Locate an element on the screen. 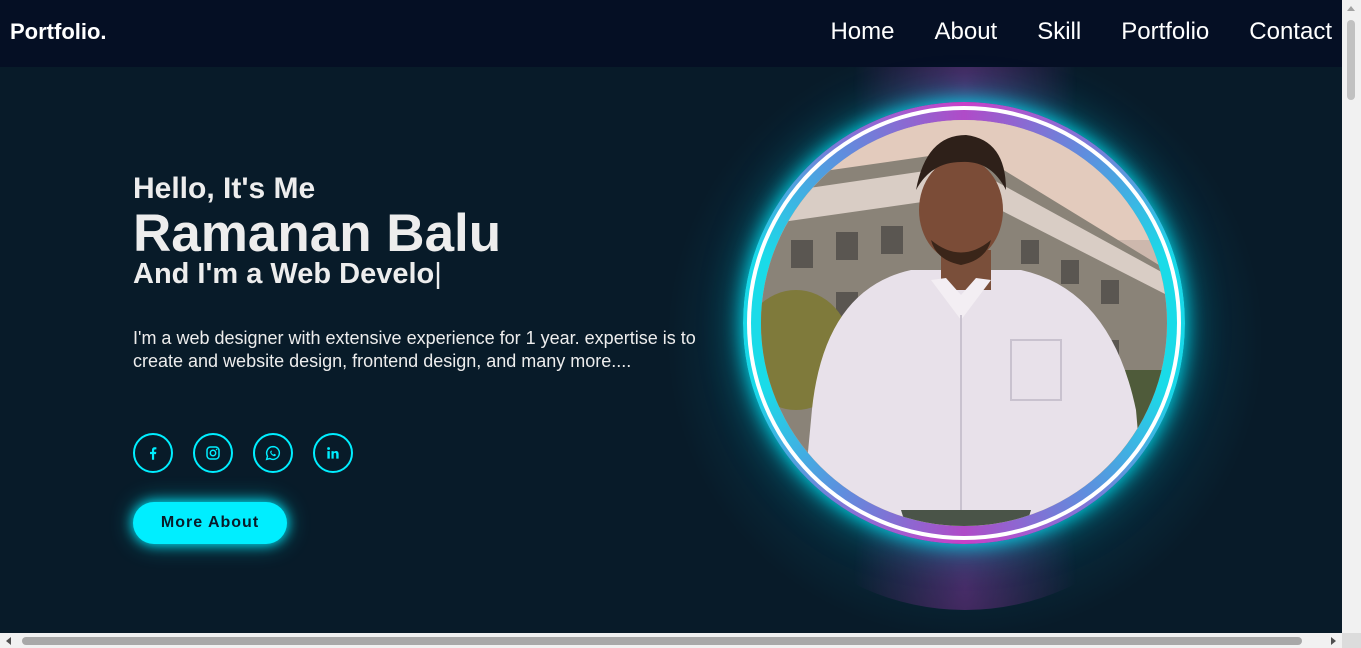  hero-name: Ramanan Balu is located at coordinates (317, 233).